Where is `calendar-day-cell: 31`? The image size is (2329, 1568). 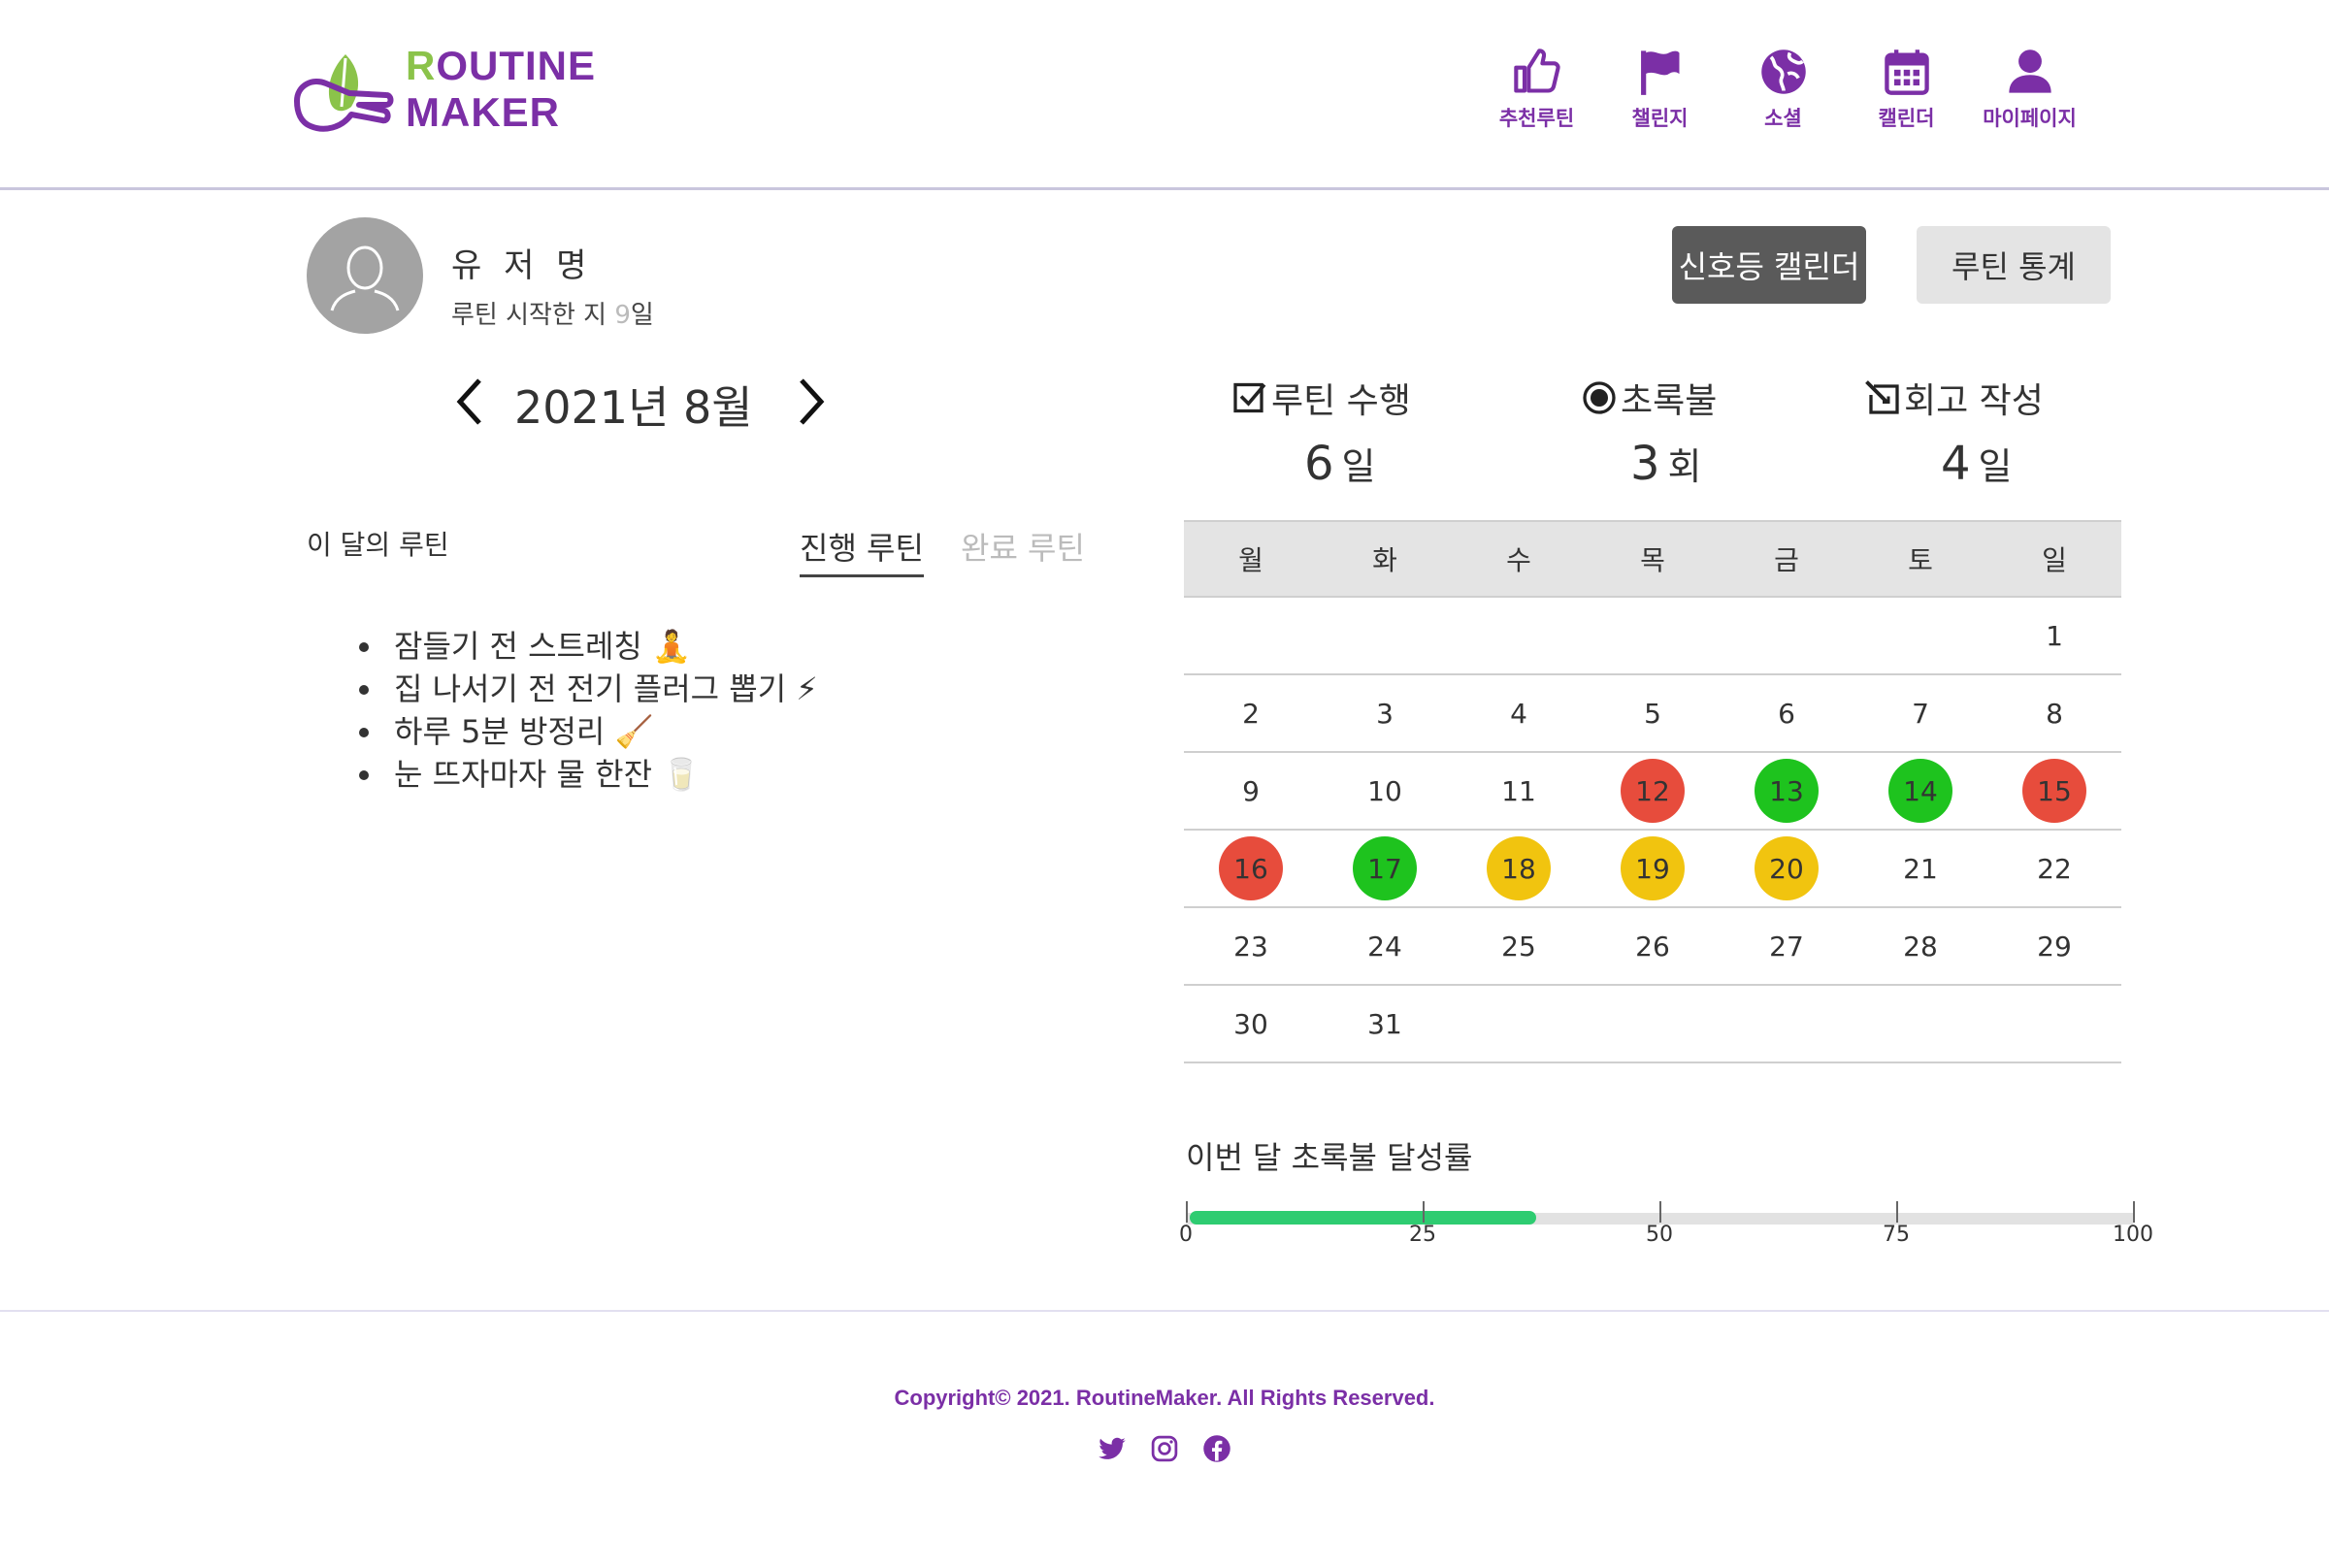
calendar-day-cell: 31 is located at coordinates (1385, 1024).